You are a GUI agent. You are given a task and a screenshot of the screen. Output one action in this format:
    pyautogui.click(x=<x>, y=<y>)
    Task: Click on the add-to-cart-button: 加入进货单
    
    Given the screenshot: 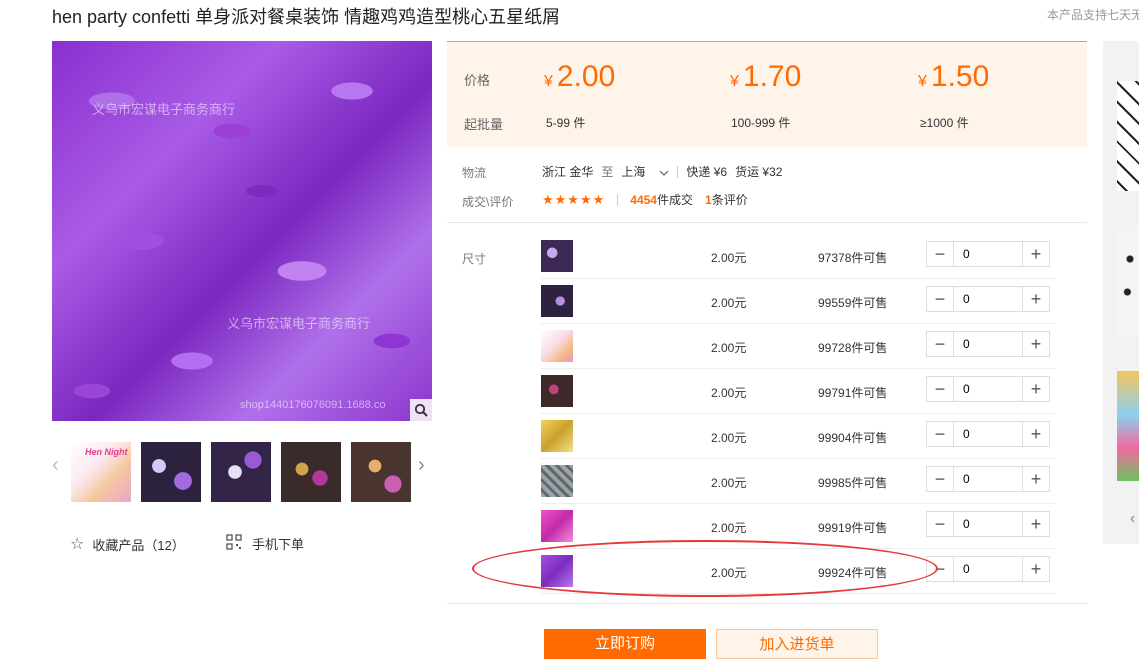 What is the action you would take?
    pyautogui.click(x=797, y=644)
    